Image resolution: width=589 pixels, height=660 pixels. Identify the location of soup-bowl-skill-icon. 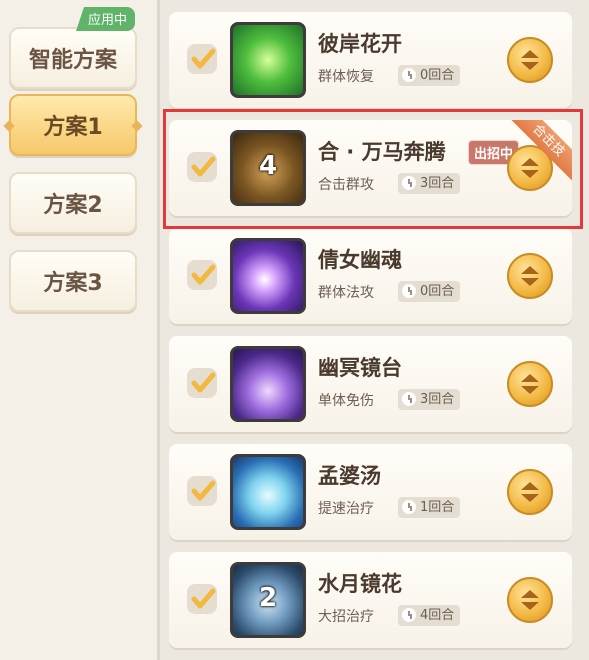
(268, 492).